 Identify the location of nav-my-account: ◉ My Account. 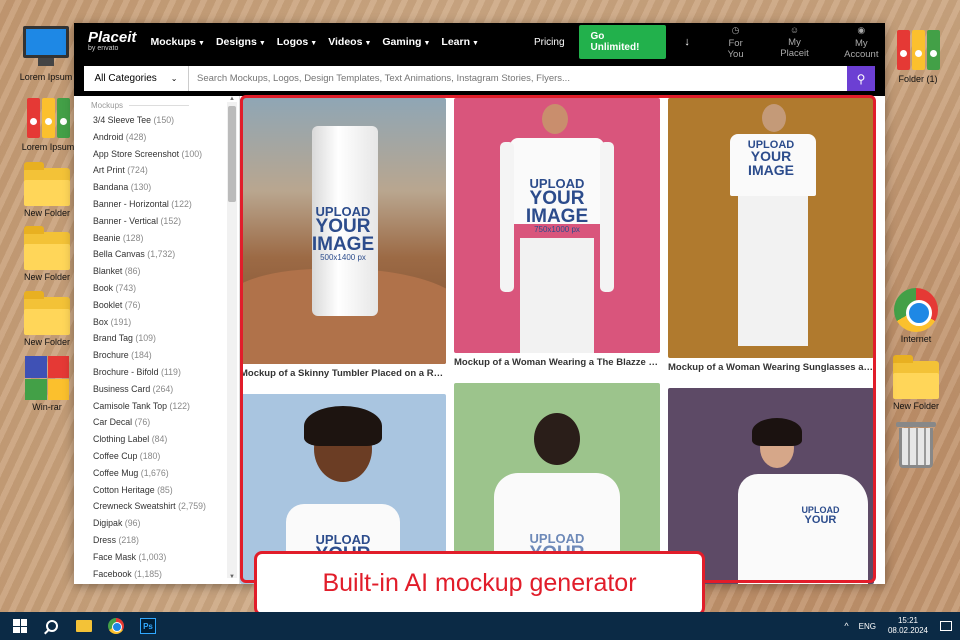
(861, 42).